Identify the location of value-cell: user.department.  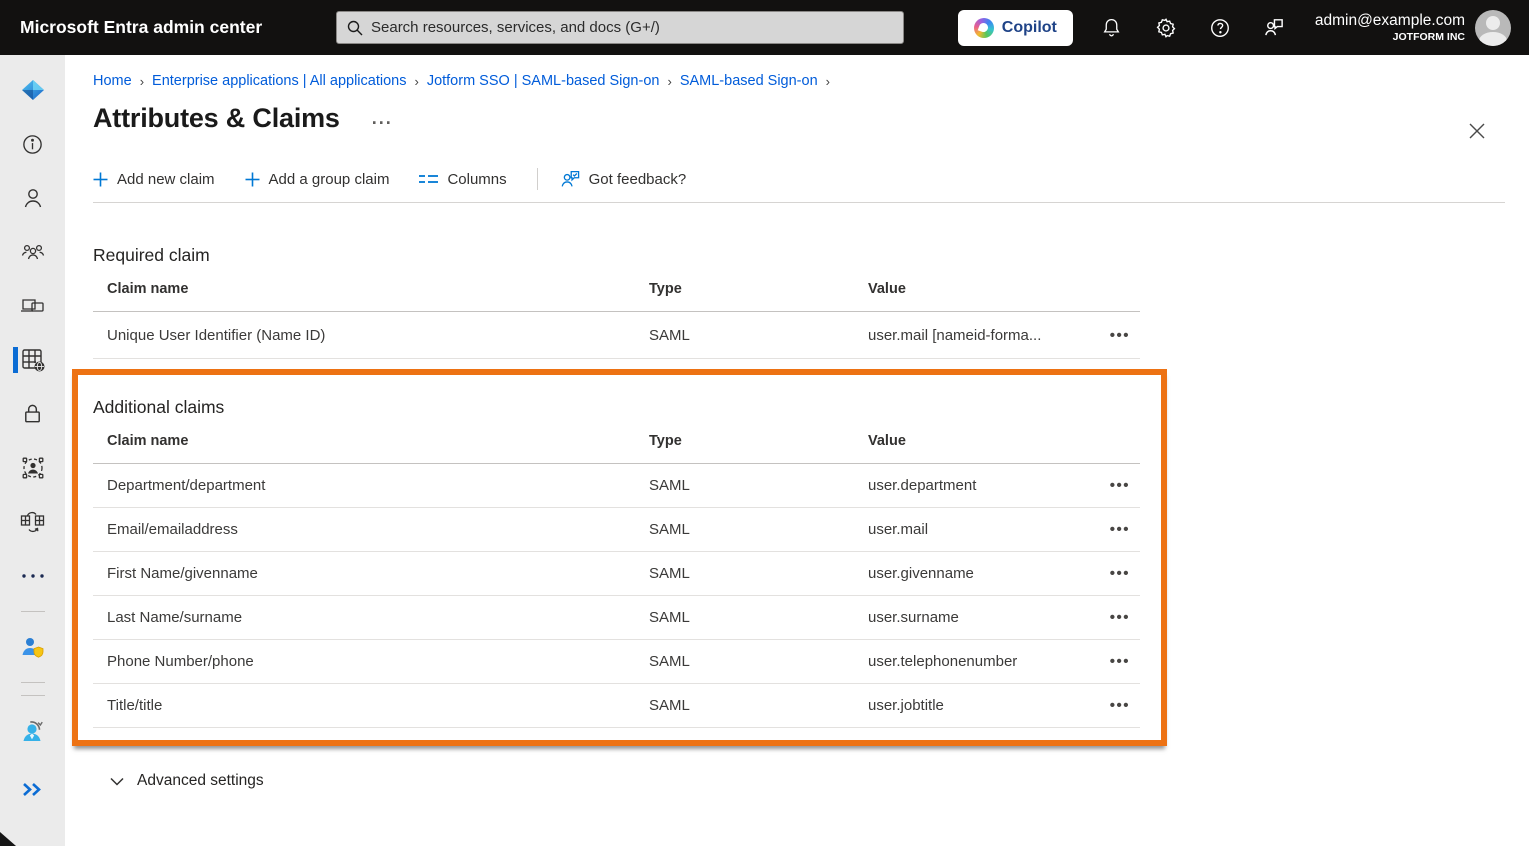
(922, 485).